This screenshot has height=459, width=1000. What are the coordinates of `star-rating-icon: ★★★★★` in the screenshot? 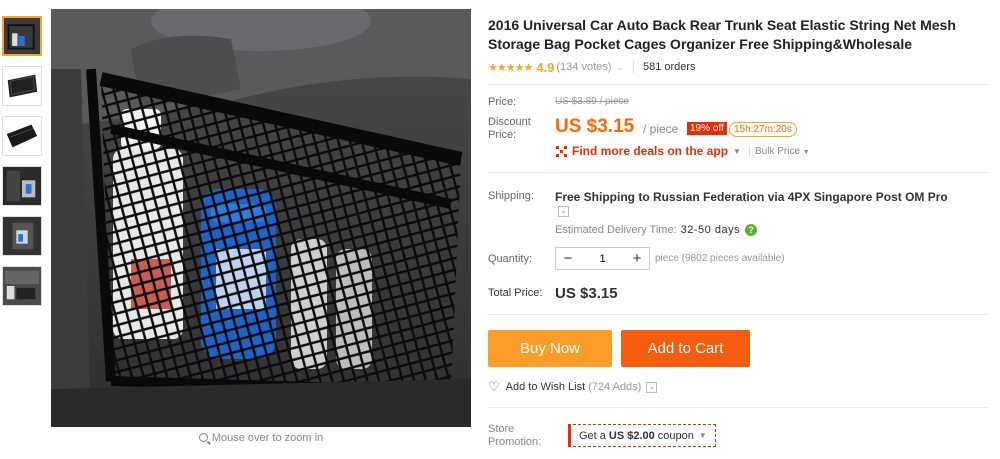 It's located at (510, 67).